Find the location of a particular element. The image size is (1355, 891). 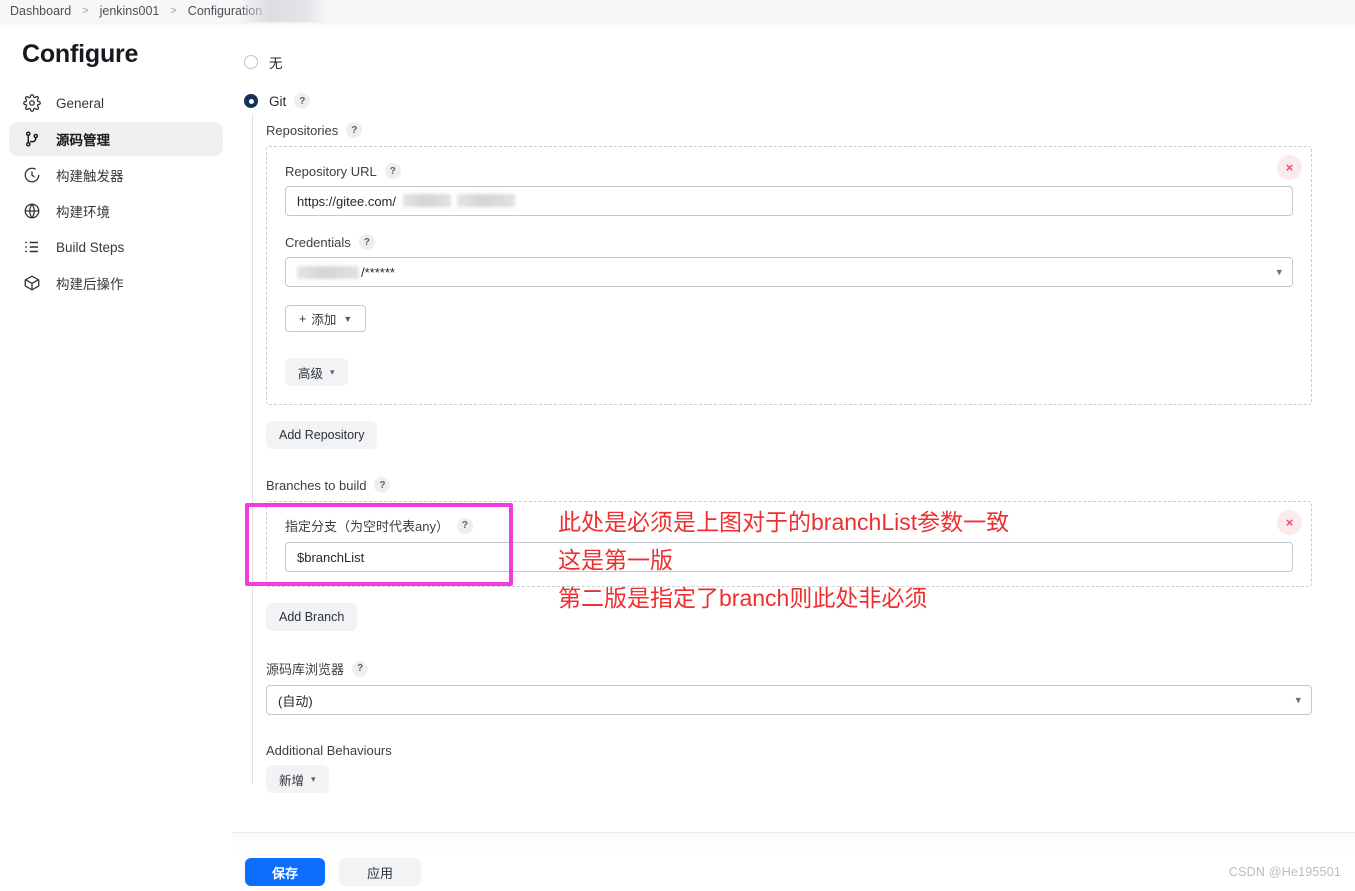

scm-option-git: Git ? is located at coordinates (793, 101).